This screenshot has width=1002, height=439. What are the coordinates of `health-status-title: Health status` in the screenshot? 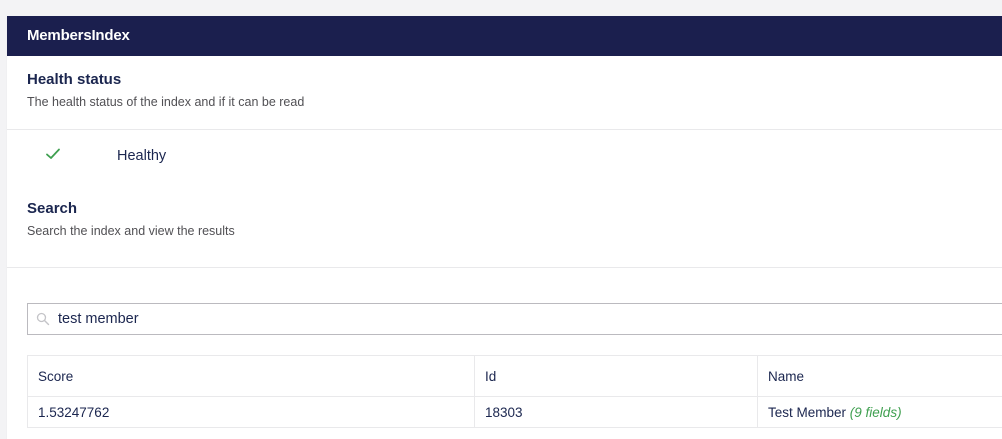 It's located at (74, 79).